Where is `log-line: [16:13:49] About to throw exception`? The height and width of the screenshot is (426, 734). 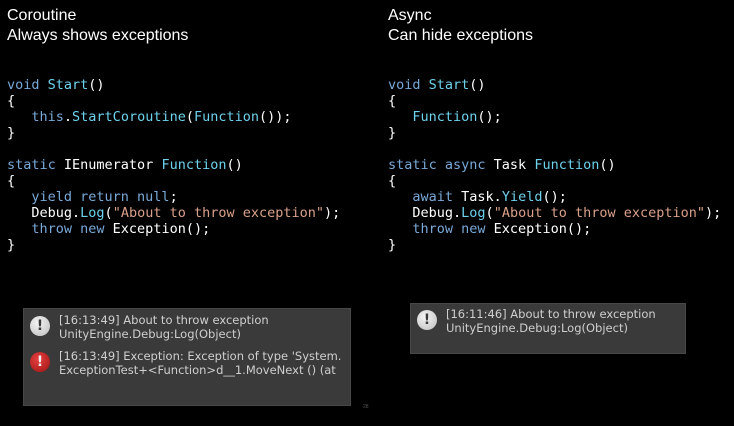
log-line: [16:13:49] About to throw exception is located at coordinates (164, 320).